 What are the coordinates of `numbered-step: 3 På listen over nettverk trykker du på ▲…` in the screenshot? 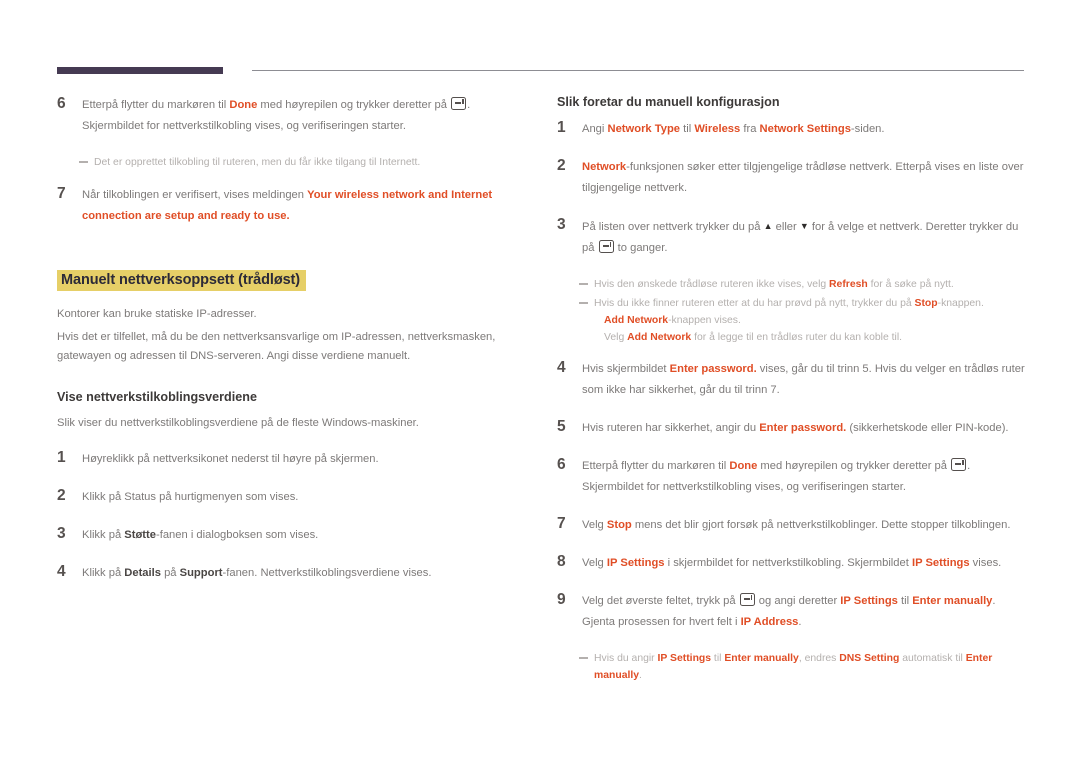 It's located at (793, 237).